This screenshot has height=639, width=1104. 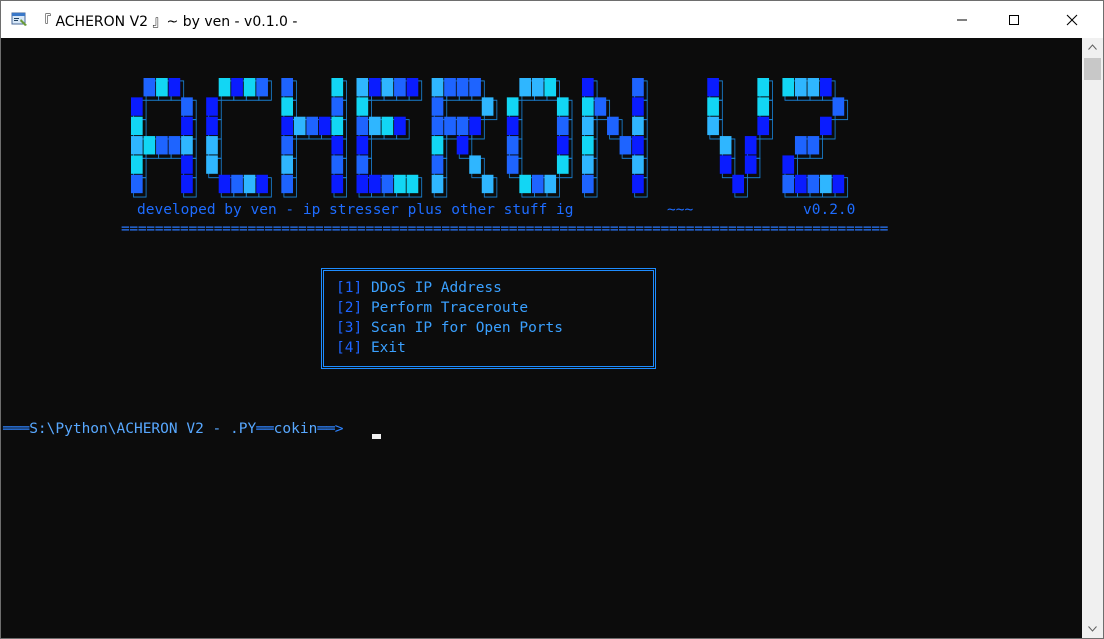 What do you see at coordinates (167, 22) in the screenshot?
I see `window-title: 『 ACHERON V2 』~ by ven - v0.1.0 -` at bounding box center [167, 22].